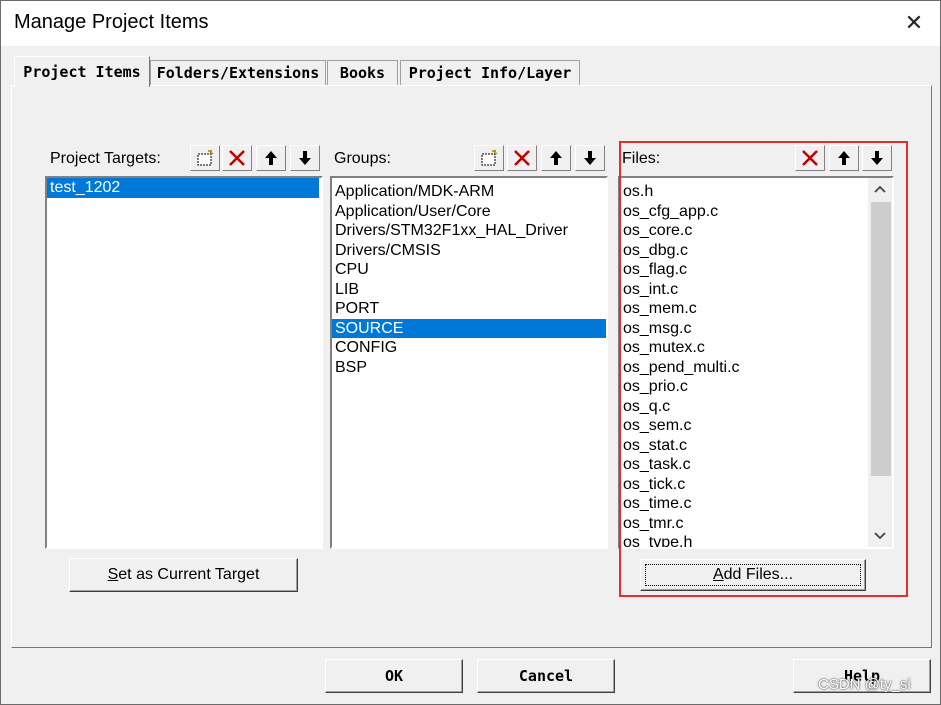  I want to click on targets-delete-button, so click(237, 158).